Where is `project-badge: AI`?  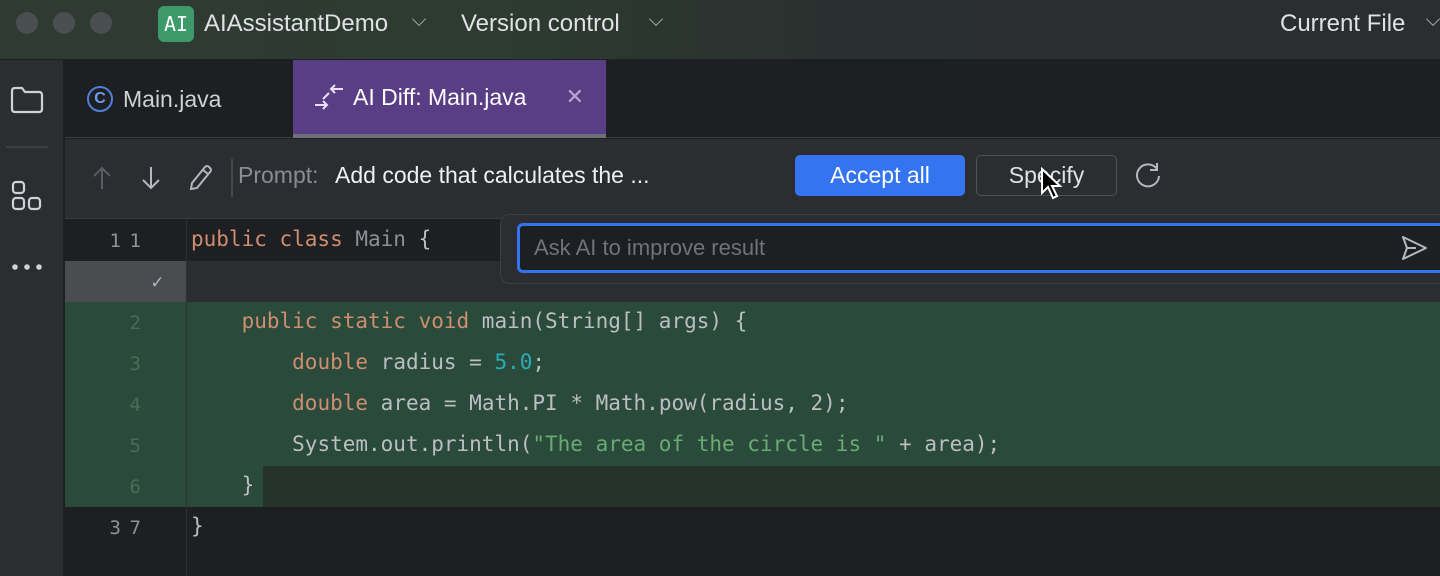 project-badge: AI is located at coordinates (176, 24).